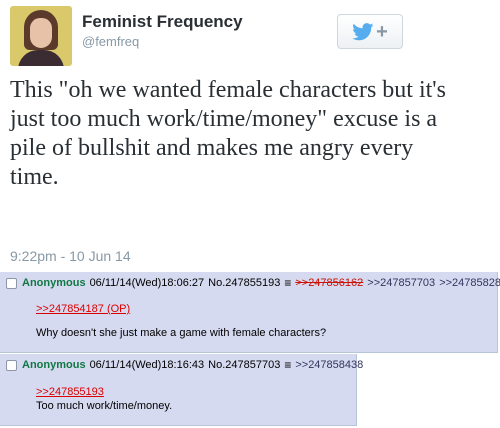  I want to click on avatar-face, so click(41, 33).